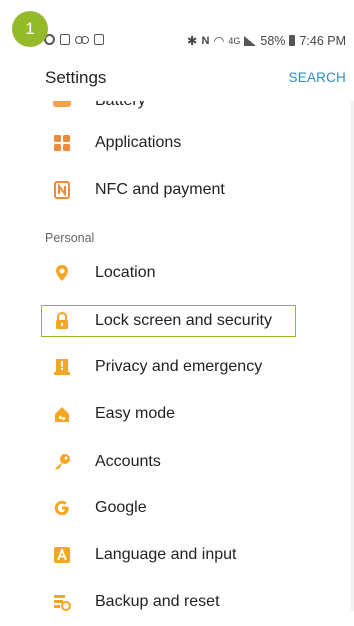 This screenshot has height=626, width=354. What do you see at coordinates (128, 461) in the screenshot?
I see `list-item-label: Accounts` at bounding box center [128, 461].